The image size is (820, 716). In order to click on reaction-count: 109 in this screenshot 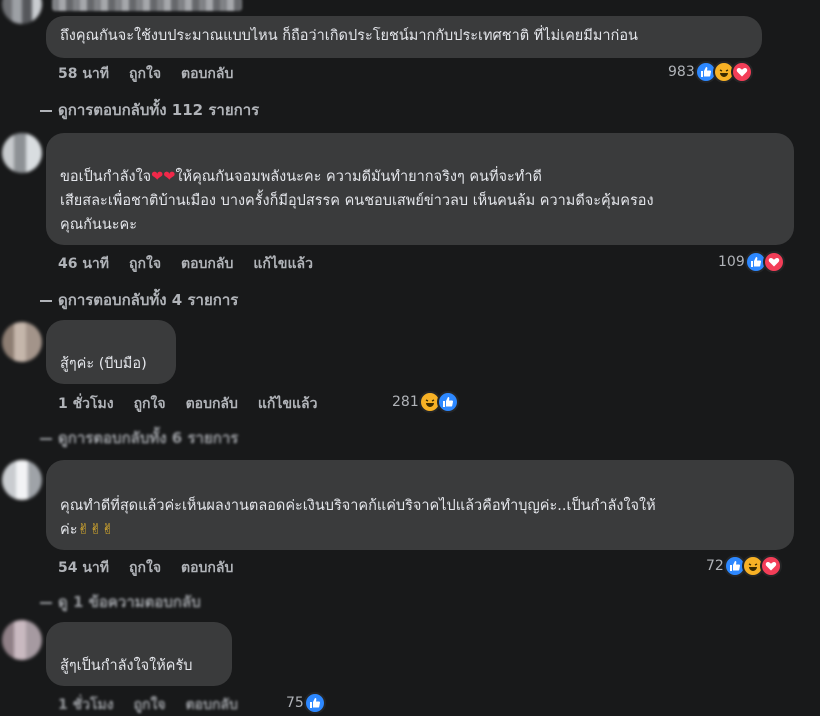, I will do `click(731, 262)`.